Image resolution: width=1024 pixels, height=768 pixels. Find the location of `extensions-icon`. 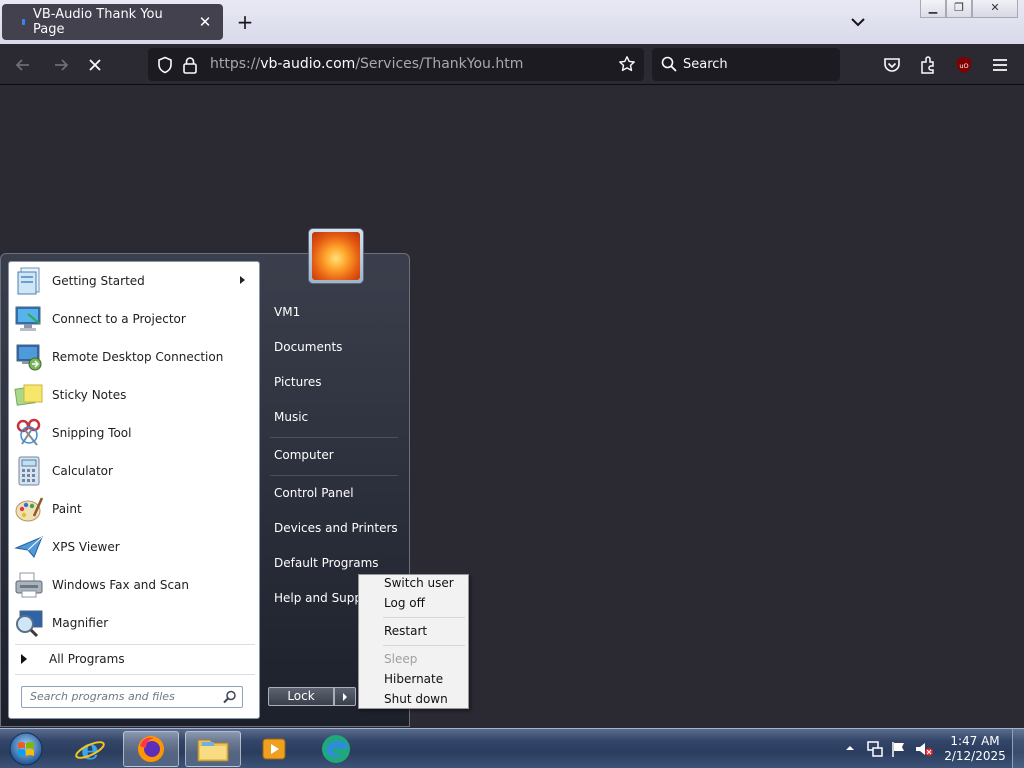

extensions-icon is located at coordinates (928, 65).